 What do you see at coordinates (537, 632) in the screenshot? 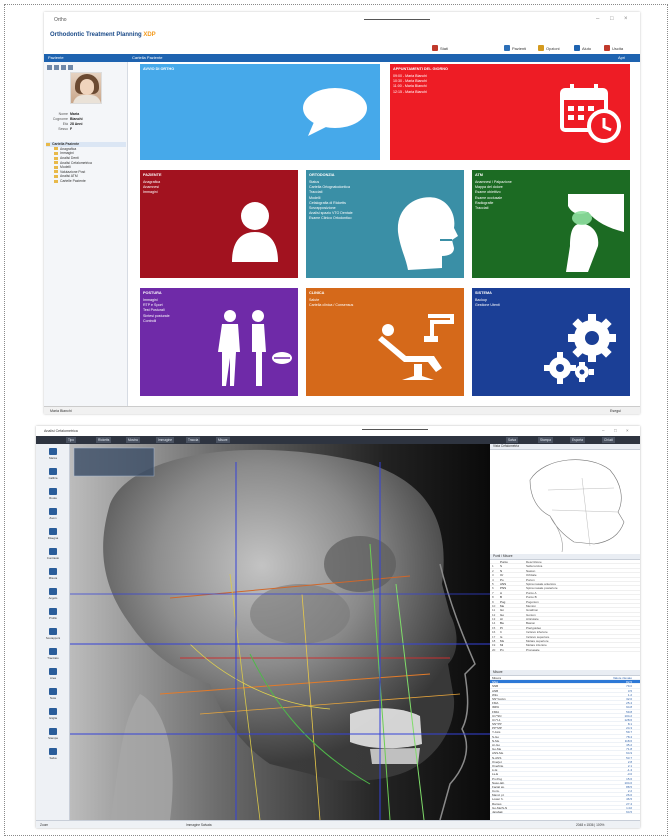
I see `point-description: Incisivo inferiore` at bounding box center [537, 632].